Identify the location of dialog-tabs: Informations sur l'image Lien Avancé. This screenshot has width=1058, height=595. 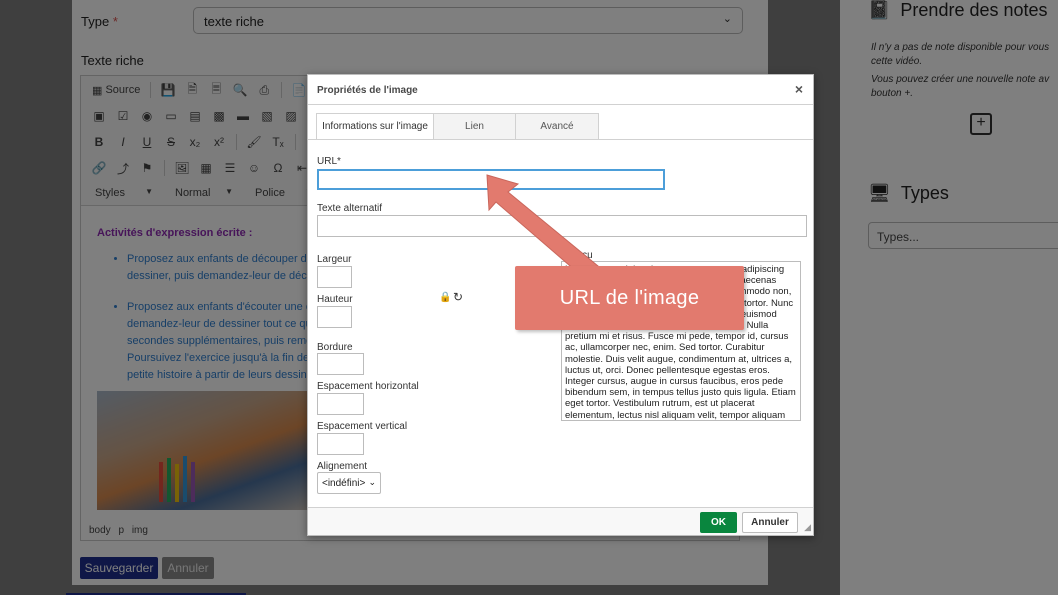
(457, 126).